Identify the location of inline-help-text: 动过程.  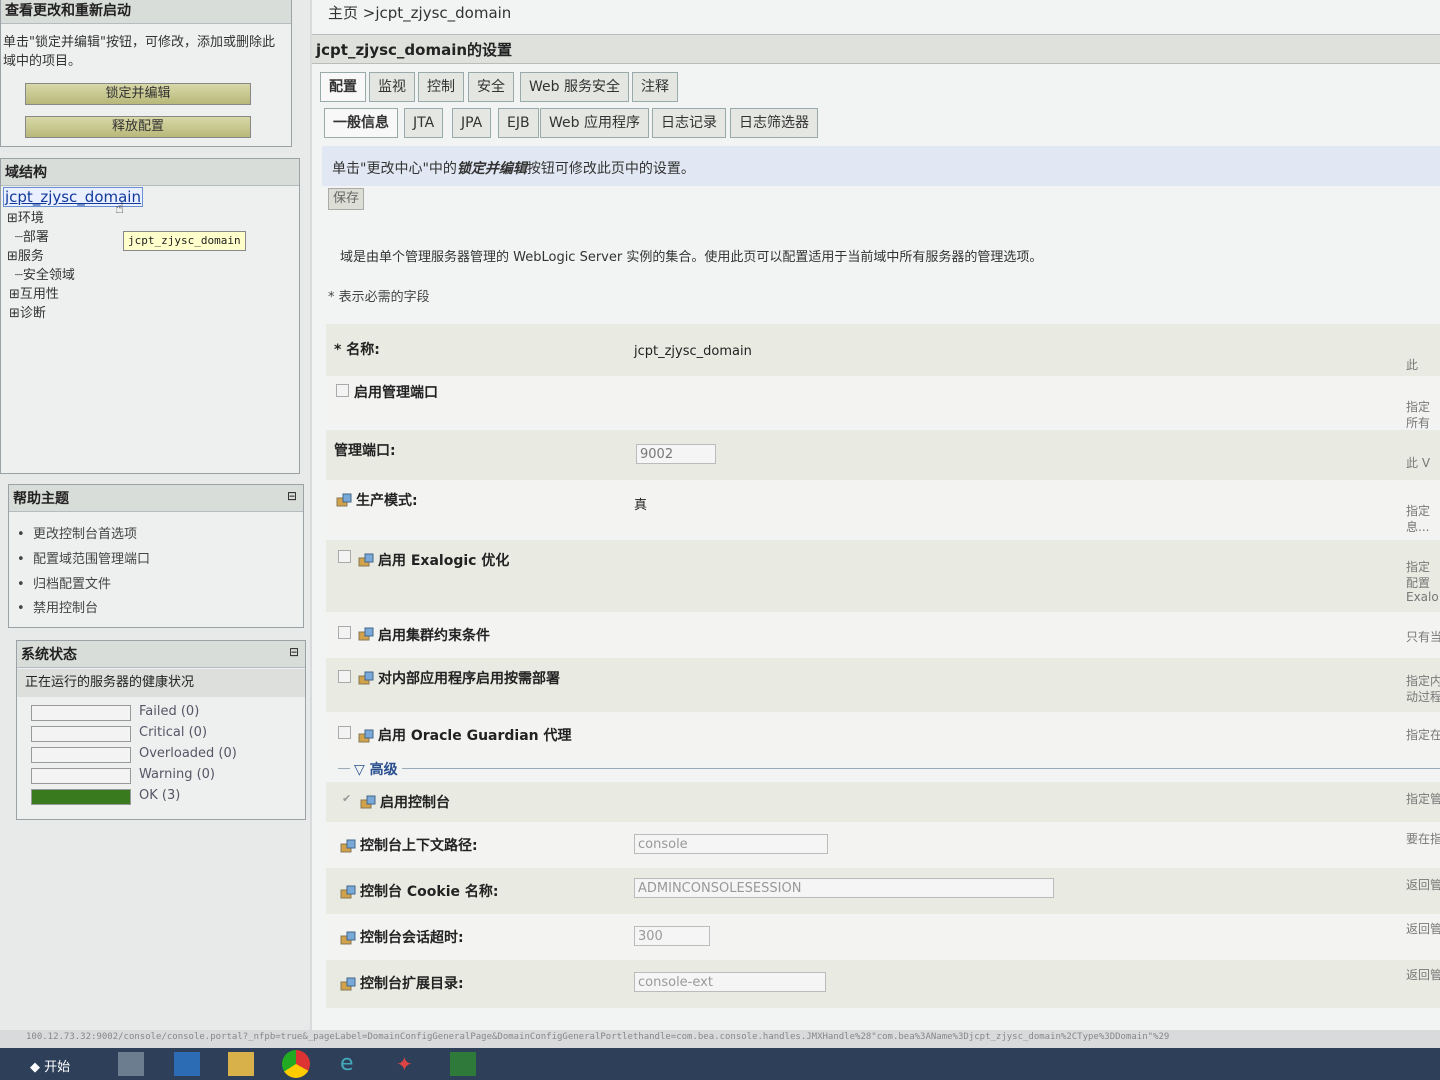
(1423, 697).